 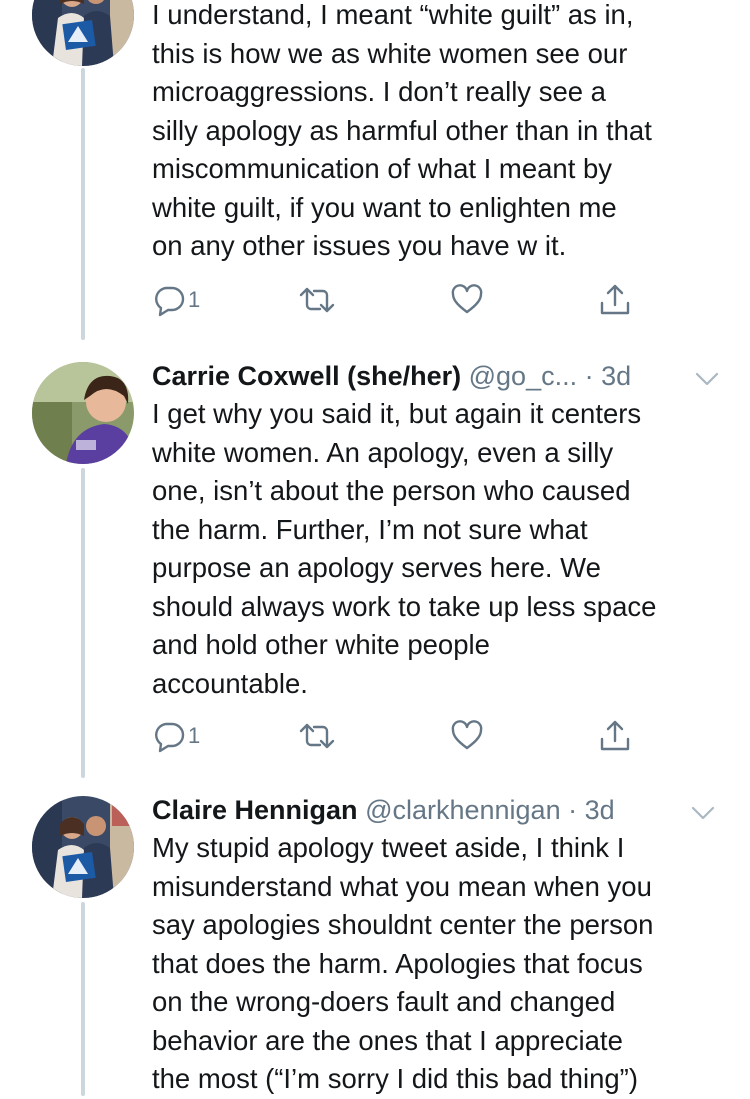 I want to click on user-handle: @clarkhennigan, so click(x=463, y=810).